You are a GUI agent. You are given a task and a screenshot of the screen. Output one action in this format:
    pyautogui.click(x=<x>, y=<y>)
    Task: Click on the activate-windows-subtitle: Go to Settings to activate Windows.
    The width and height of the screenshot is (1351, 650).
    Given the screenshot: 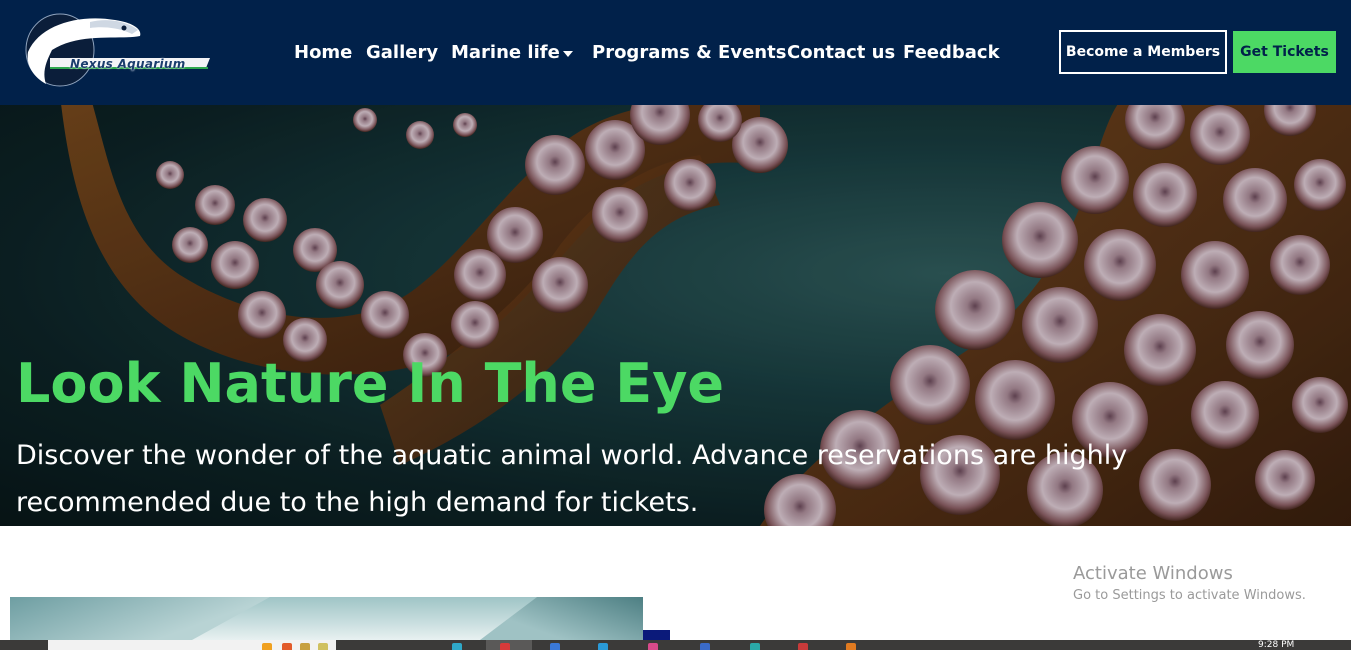 What is the action you would take?
    pyautogui.click(x=1189, y=595)
    